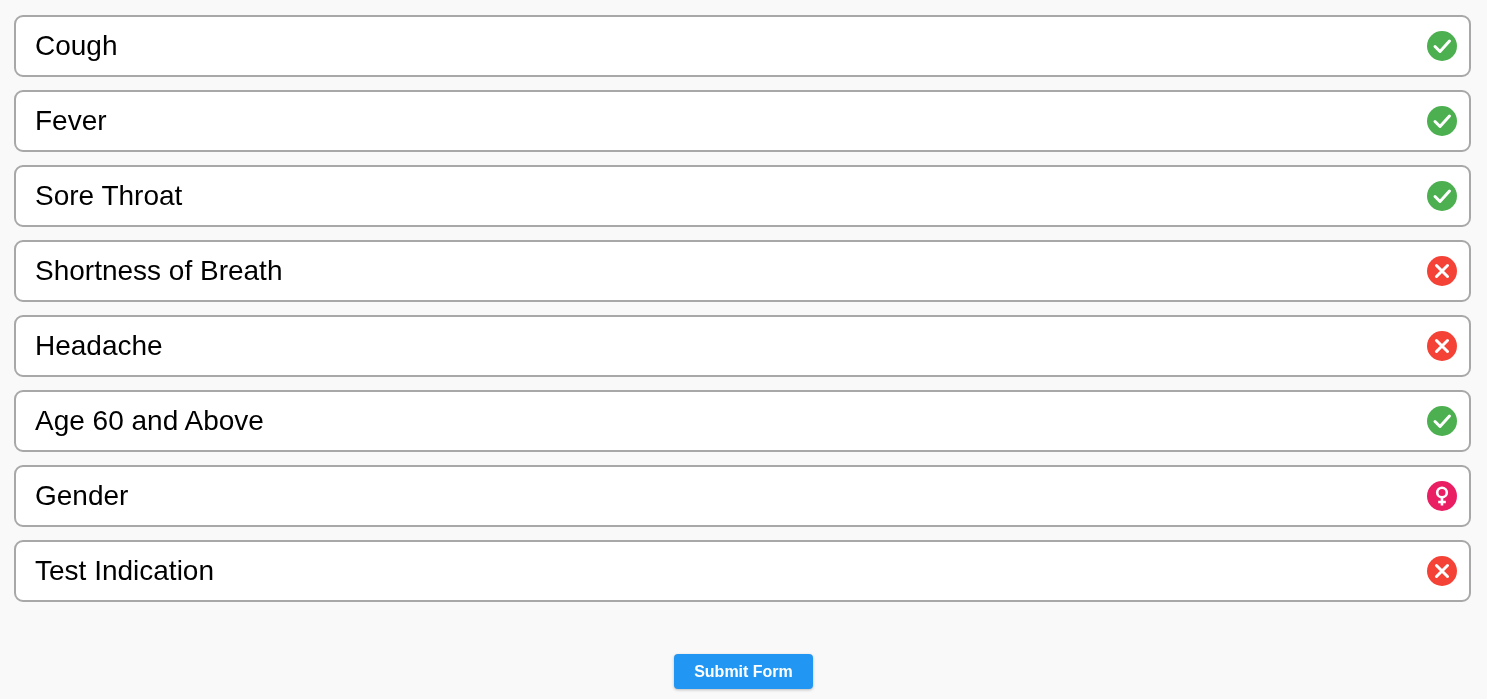 This screenshot has height=699, width=1487. What do you see at coordinates (124, 571) in the screenshot?
I see `symptom-label: Test Indication` at bounding box center [124, 571].